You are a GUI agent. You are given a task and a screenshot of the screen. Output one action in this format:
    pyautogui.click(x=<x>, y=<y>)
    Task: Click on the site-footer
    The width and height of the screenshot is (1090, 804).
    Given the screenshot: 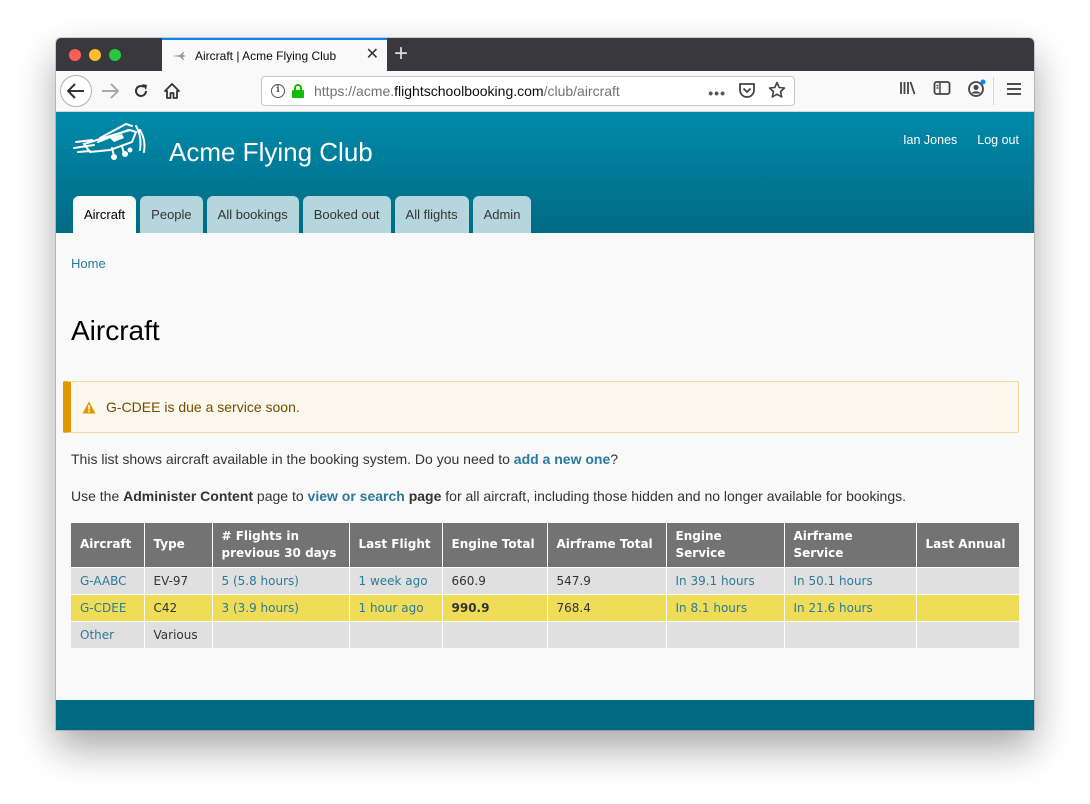 What is the action you would take?
    pyautogui.click(x=545, y=715)
    